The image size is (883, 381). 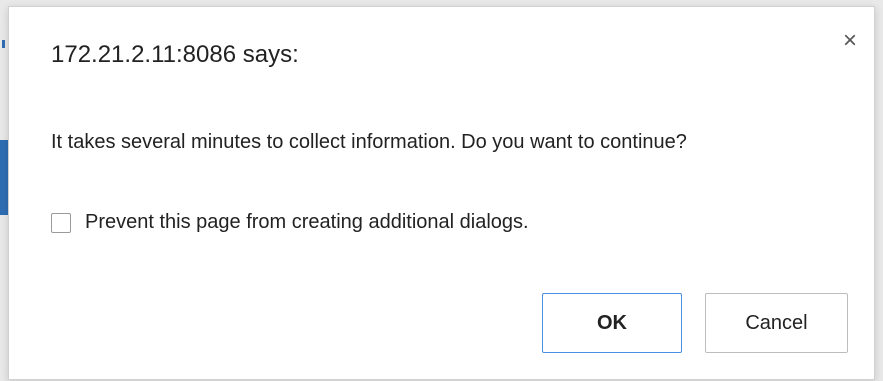 I want to click on cancel-button: Cancel, so click(x=776, y=323).